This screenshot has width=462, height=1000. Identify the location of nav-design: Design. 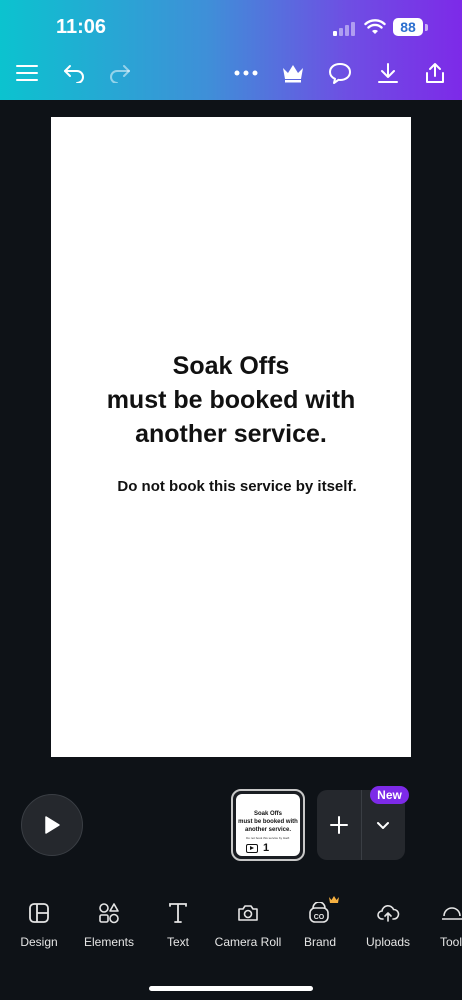
(39, 922).